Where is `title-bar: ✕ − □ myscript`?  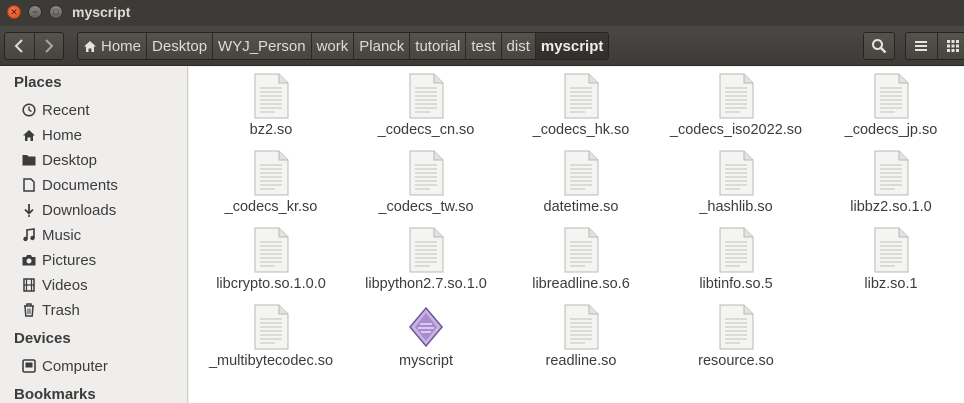 title-bar: ✕ − □ myscript is located at coordinates (482, 13).